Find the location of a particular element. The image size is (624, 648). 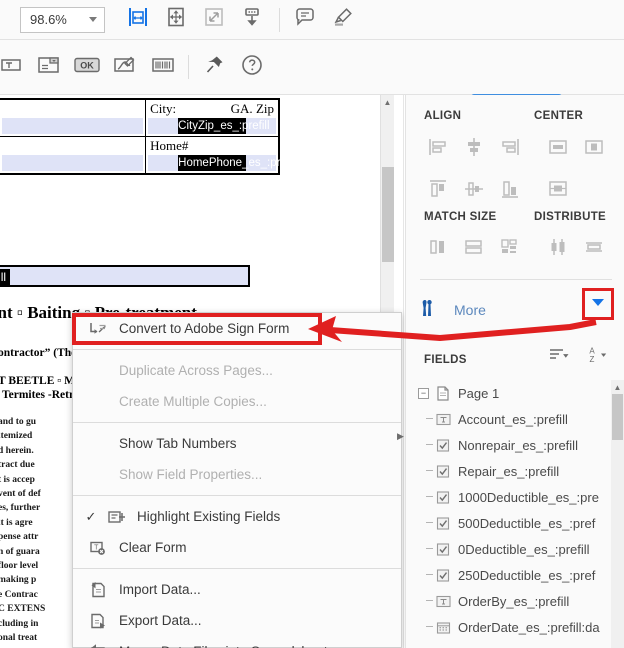

align-right-button is located at coordinates (510, 149).